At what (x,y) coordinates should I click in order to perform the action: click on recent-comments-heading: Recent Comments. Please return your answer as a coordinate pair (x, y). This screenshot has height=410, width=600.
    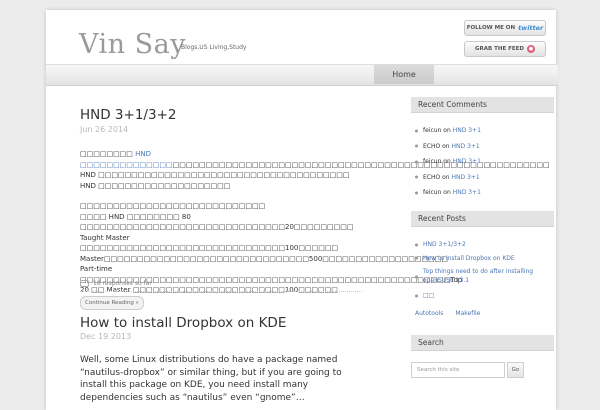
    Looking at the image, I should click on (482, 105).